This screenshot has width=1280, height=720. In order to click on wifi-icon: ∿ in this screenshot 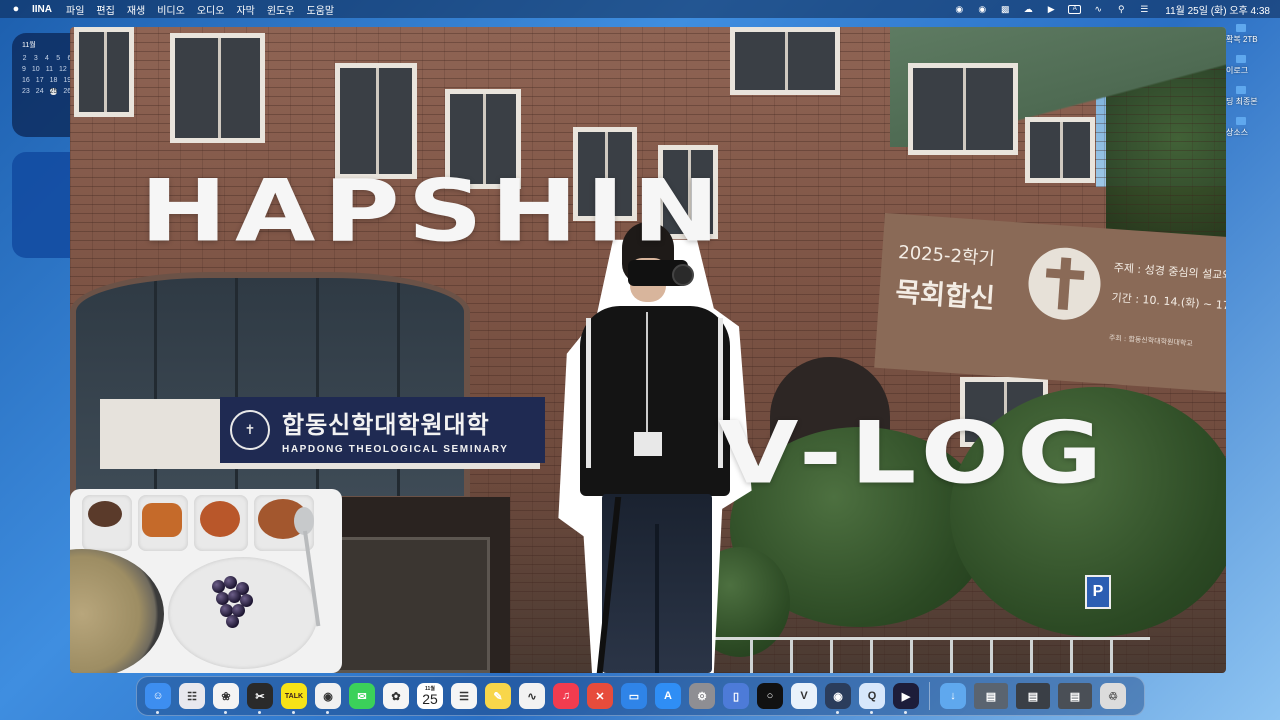, I will do `click(1098, 9)`.